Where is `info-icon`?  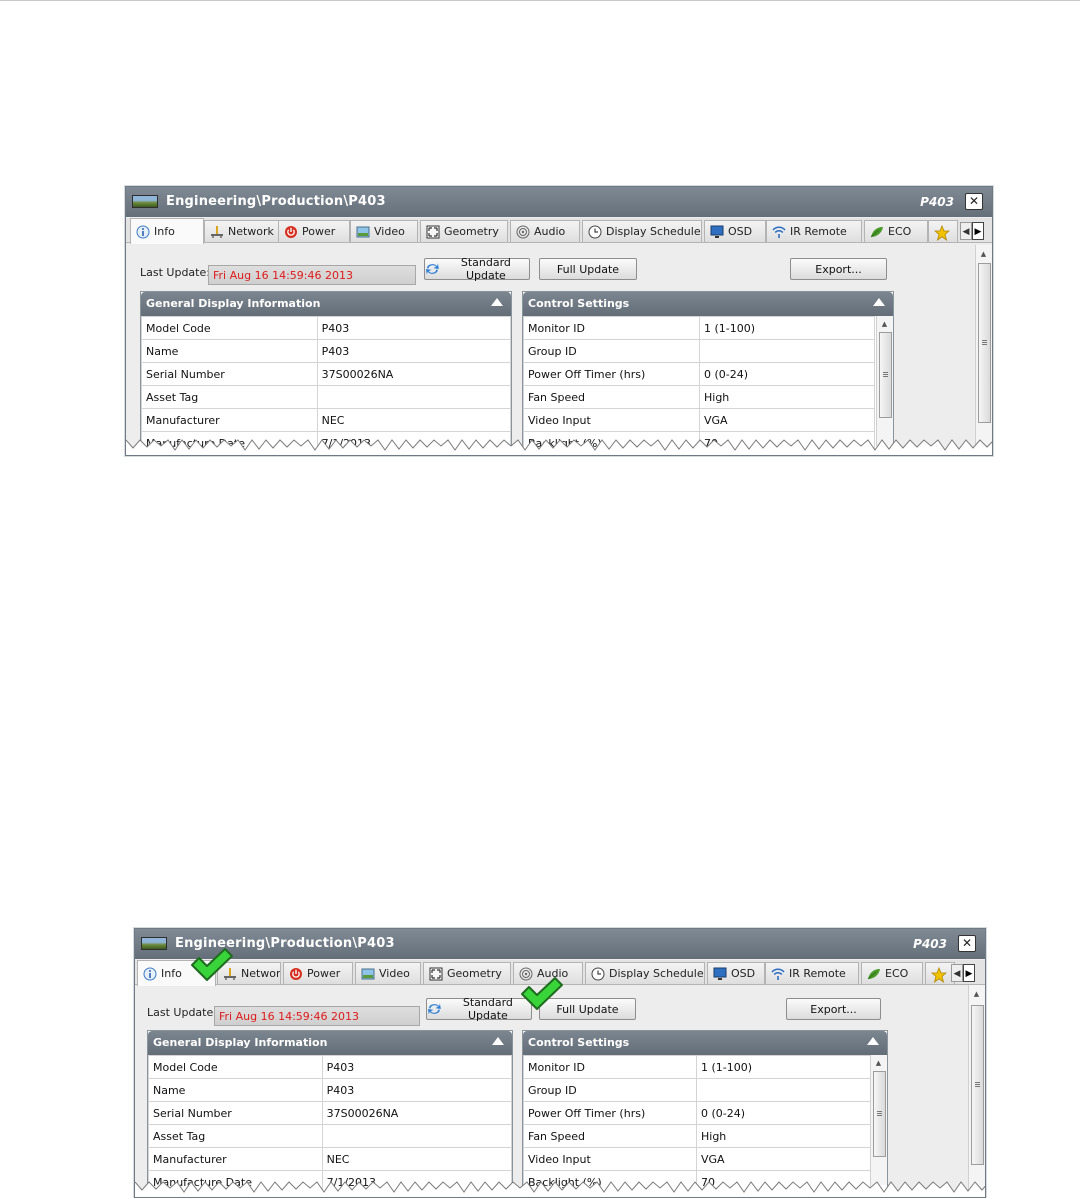 info-icon is located at coordinates (143, 232).